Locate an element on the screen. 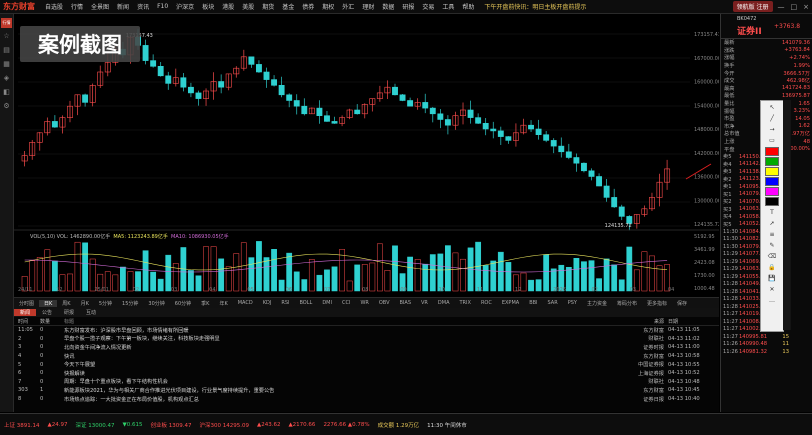 The height and width of the screenshot is (435, 812). chart-tab-30: 保存 is located at coordinates (682, 303).